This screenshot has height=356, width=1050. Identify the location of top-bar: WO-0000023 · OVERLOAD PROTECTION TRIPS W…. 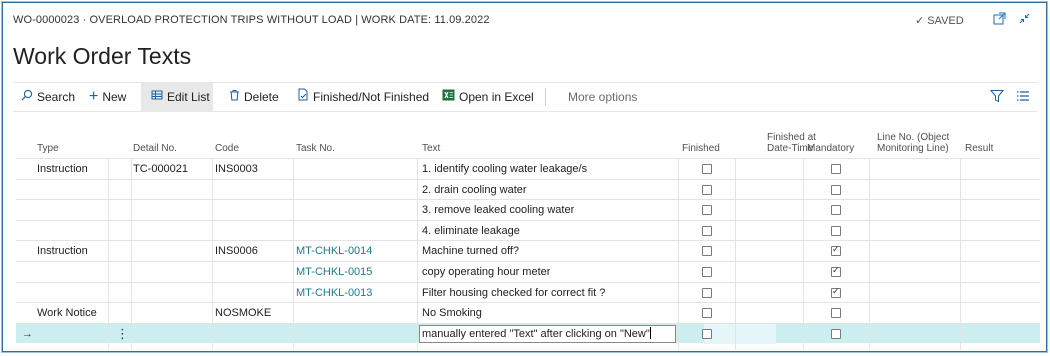
(524, 20).